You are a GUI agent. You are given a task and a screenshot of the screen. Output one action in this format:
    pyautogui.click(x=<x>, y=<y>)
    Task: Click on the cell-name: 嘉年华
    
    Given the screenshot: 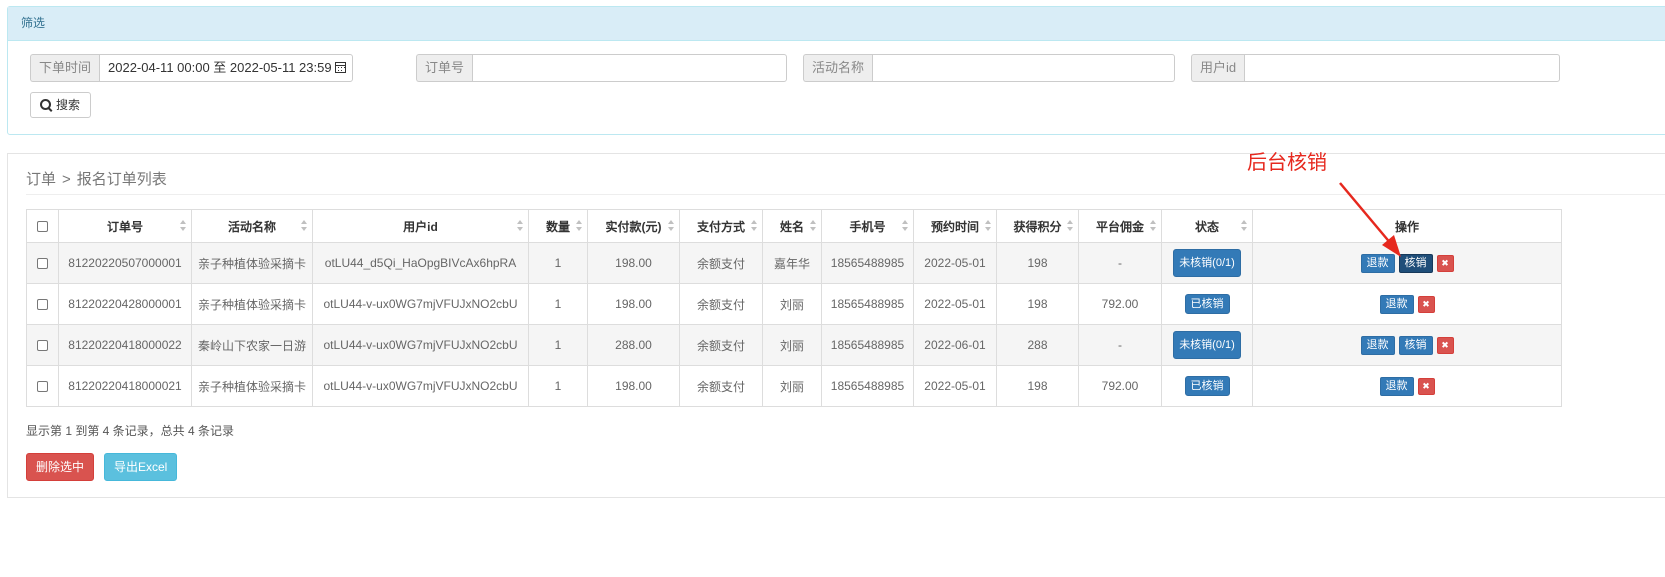 What is the action you would take?
    pyautogui.click(x=792, y=263)
    